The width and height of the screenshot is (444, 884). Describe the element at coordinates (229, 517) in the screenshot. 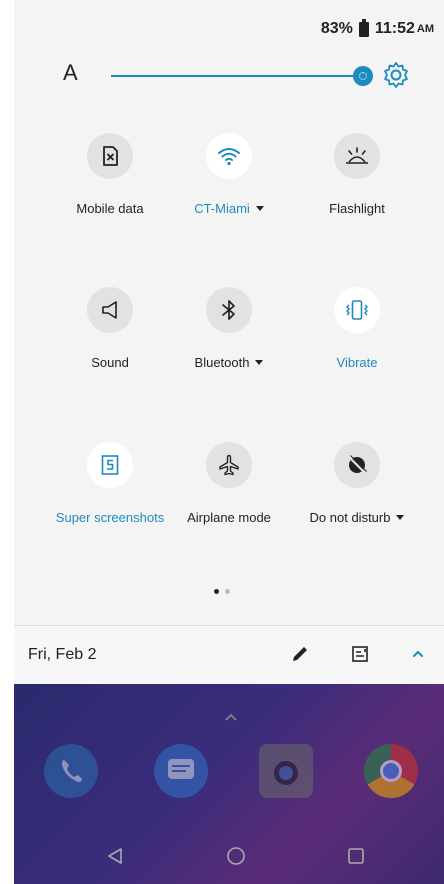

I see `tile-label: Airplane mode` at that location.